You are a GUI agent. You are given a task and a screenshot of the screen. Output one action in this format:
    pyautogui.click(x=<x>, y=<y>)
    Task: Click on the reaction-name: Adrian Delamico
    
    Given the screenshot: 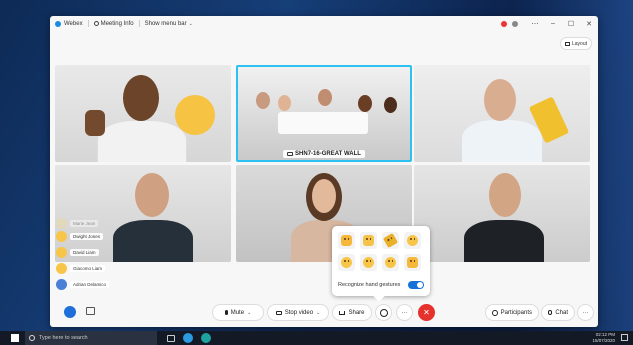 What is the action you would take?
    pyautogui.click(x=90, y=284)
    